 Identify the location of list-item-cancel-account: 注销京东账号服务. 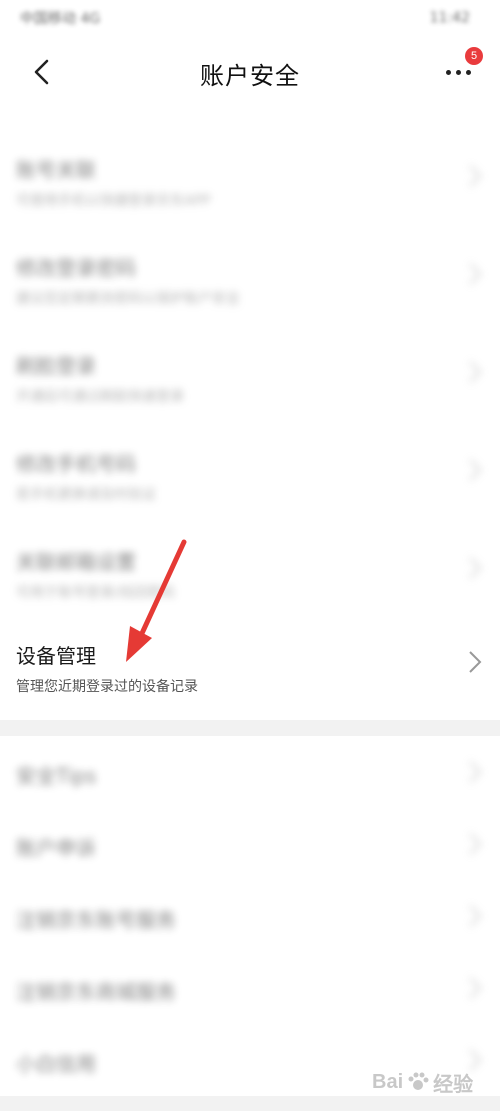
(250, 916).